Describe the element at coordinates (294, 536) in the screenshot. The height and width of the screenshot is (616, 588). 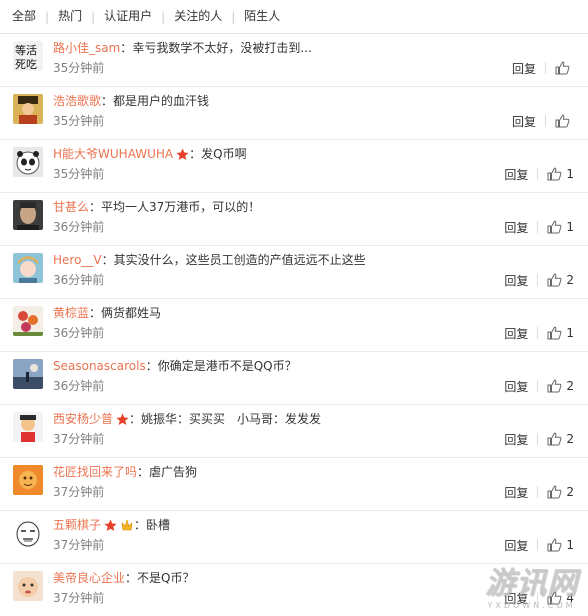
I see `comment-row: 五颗棋子 ：卧槽 37分钟前 回复 1` at that location.